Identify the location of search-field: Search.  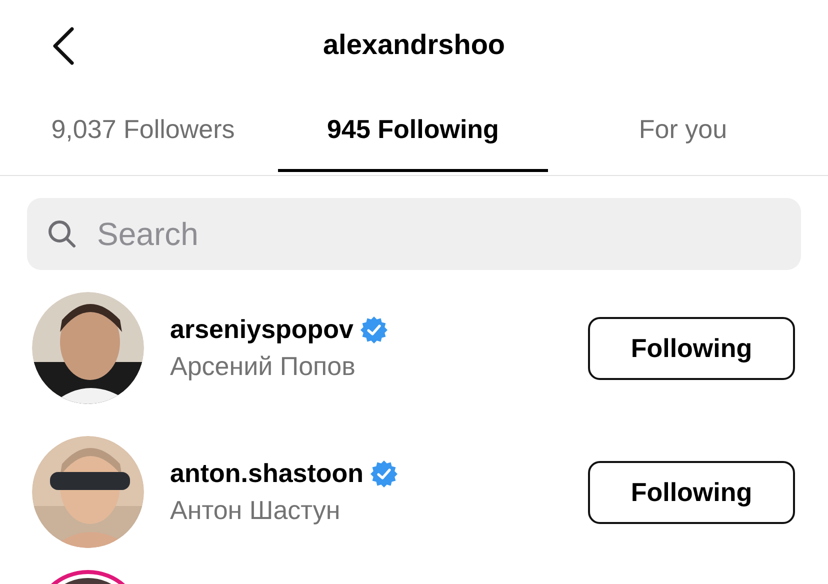
(414, 234).